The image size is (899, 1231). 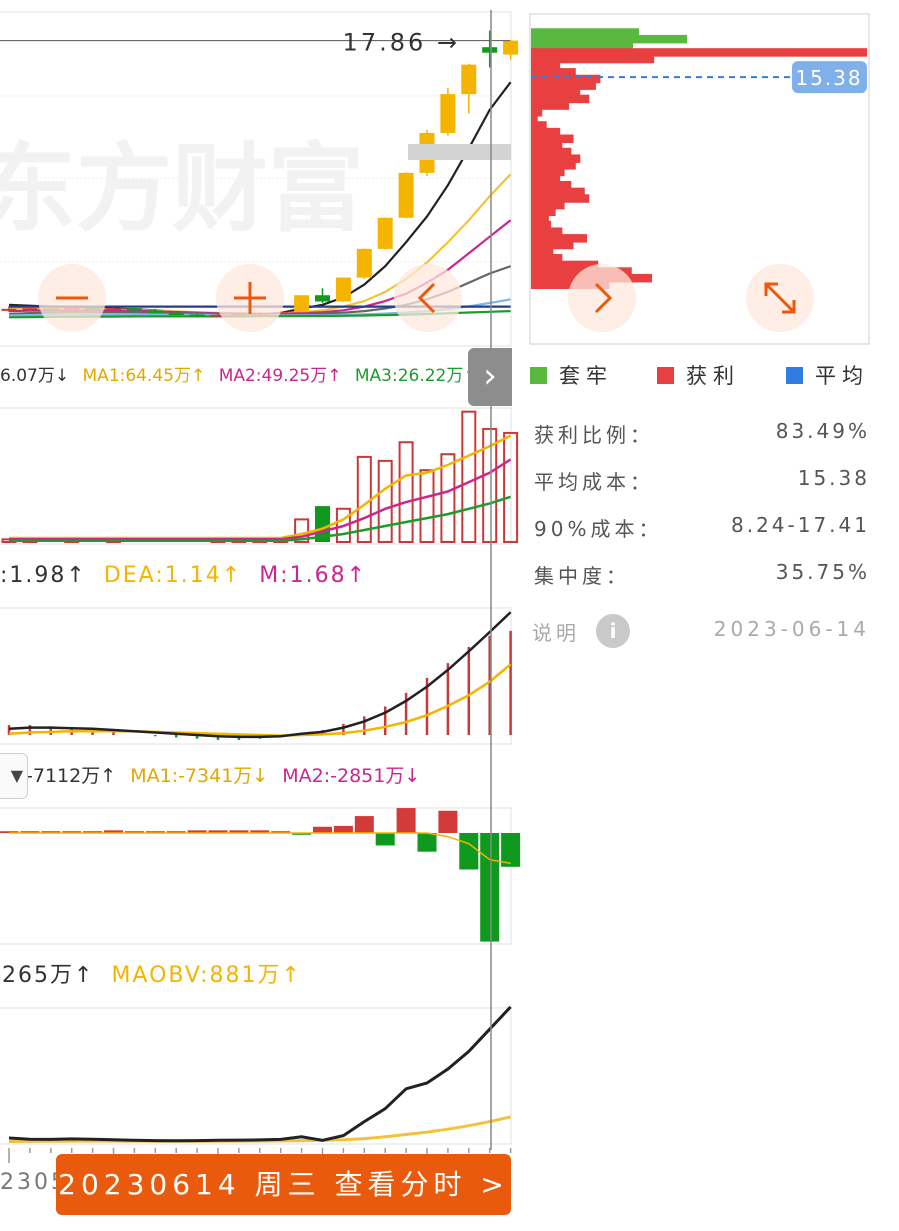 I want to click on volume-ma2-line, so click(x=260, y=499).